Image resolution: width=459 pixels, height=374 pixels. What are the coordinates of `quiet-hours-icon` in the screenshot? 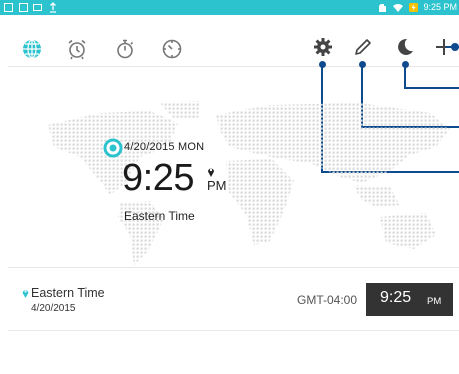 It's located at (383, 8).